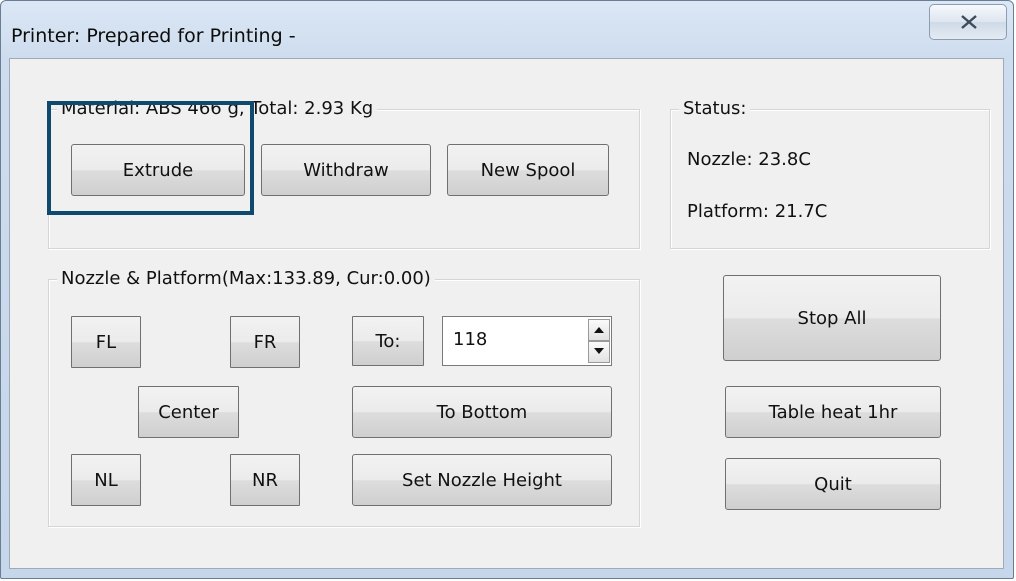  Describe the element at coordinates (830, 172) in the screenshot. I see `status-group: Status:` at that location.